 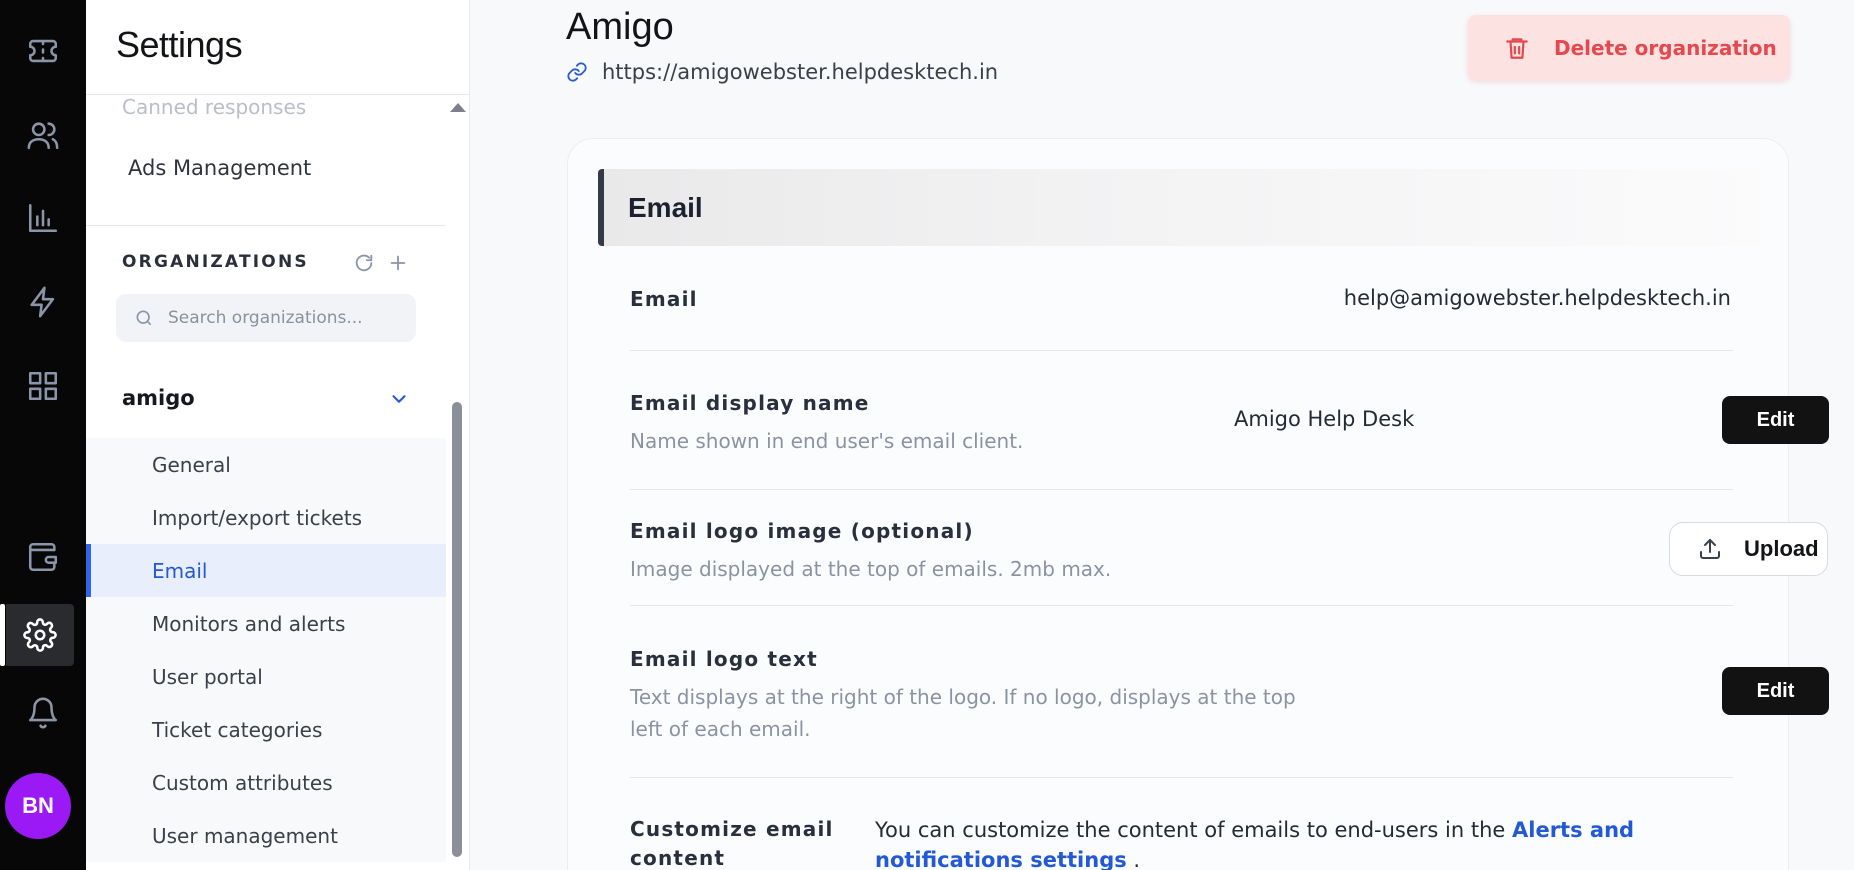 I want to click on page-title: Amigo, so click(x=620, y=27).